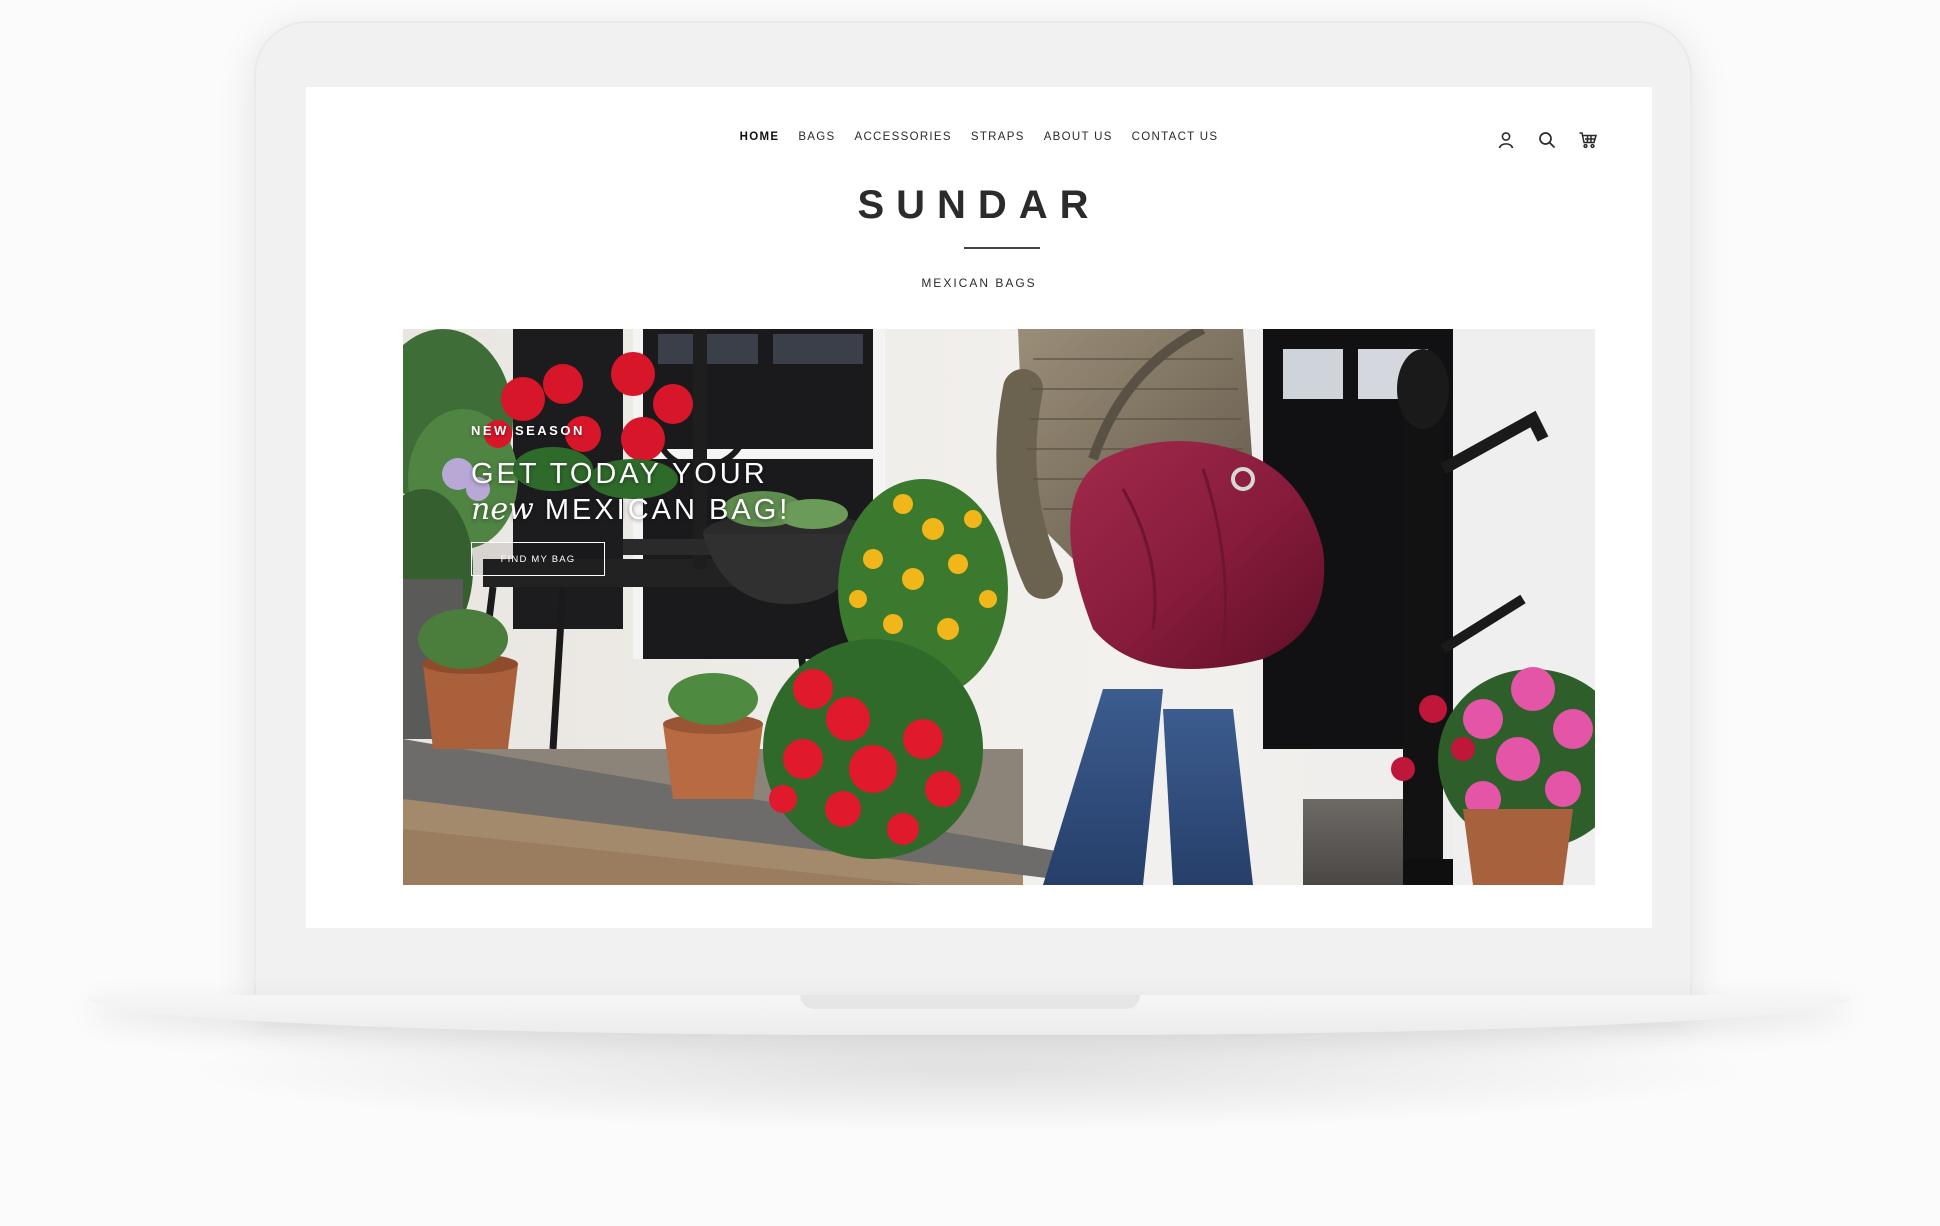 This screenshot has height=1226, width=1940. Describe the element at coordinates (1588, 140) in the screenshot. I see `cart-icon` at that location.